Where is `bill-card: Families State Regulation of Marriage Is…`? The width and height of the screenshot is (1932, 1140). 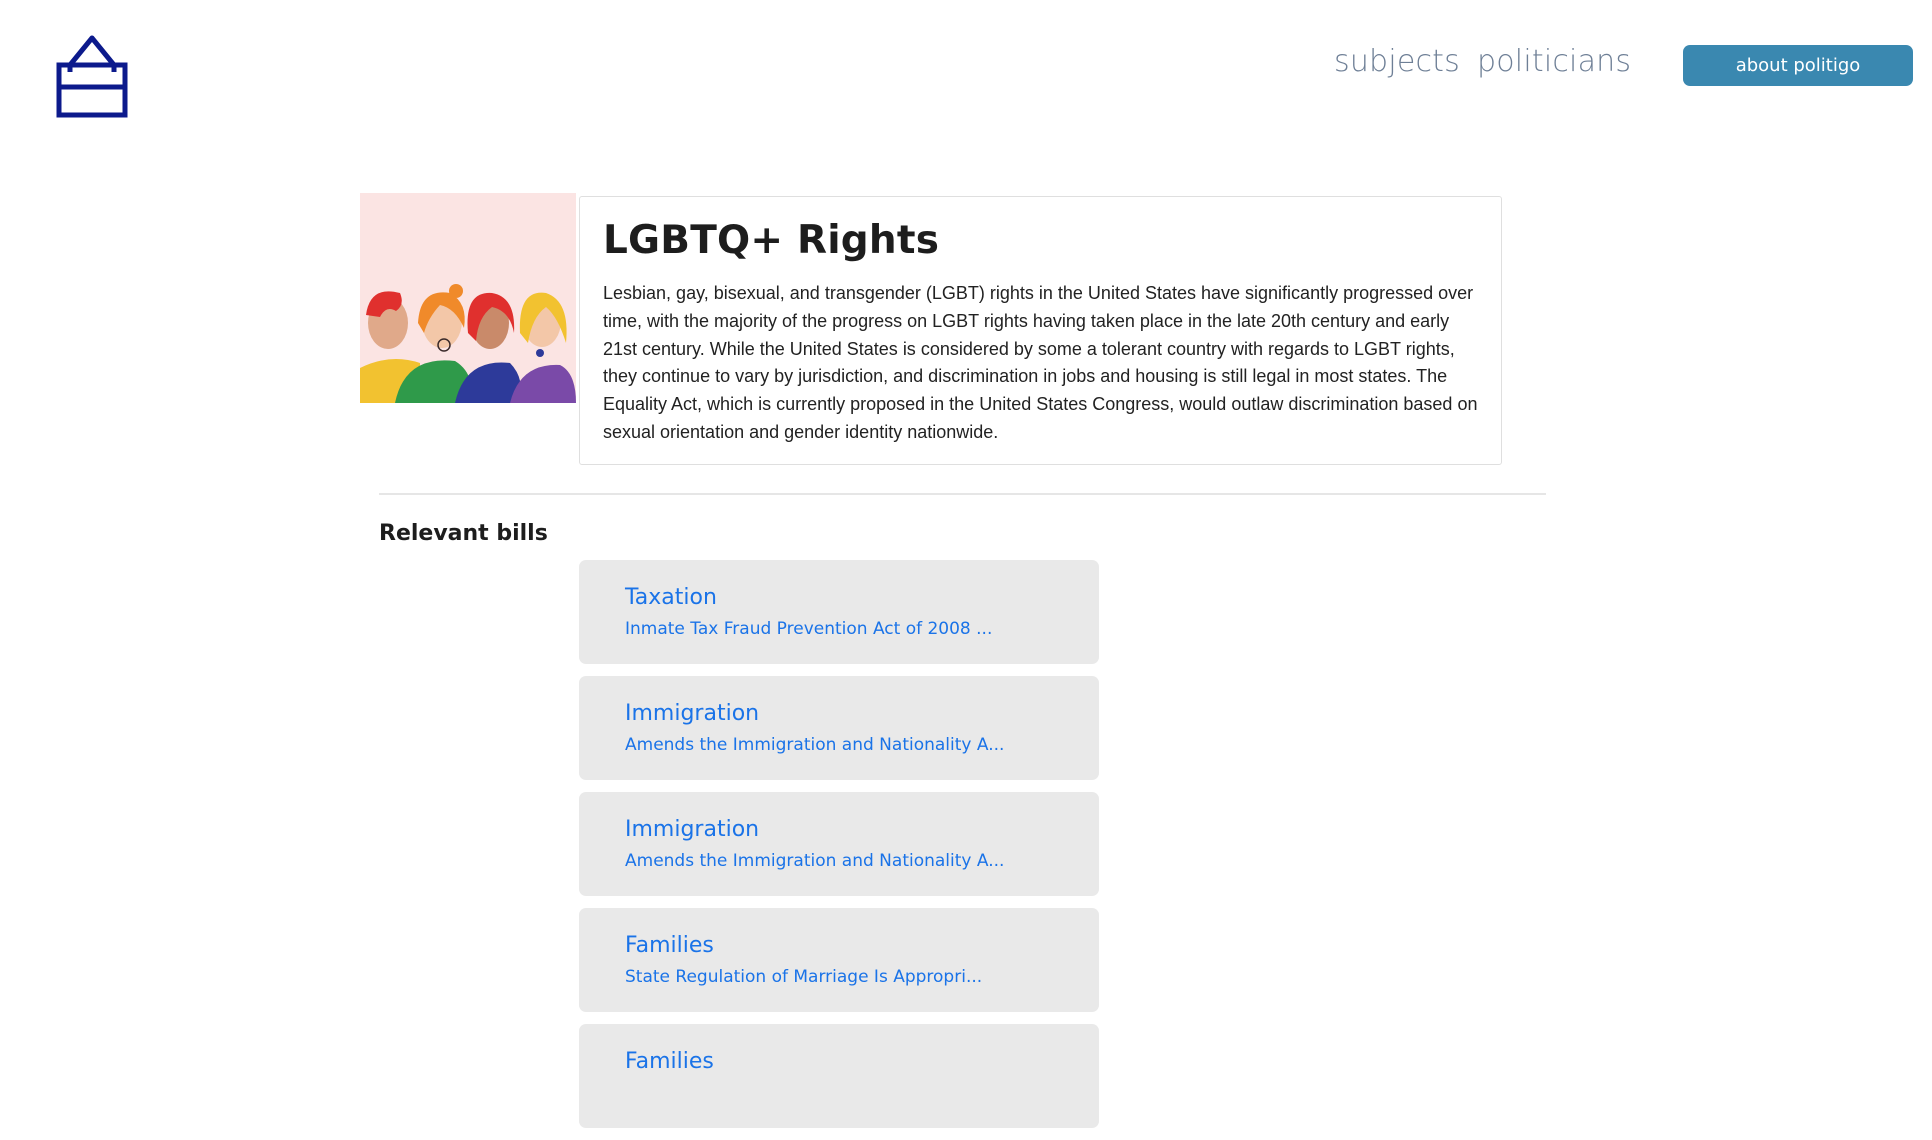
bill-card: Families State Regulation of Marriage Is… is located at coordinates (839, 960).